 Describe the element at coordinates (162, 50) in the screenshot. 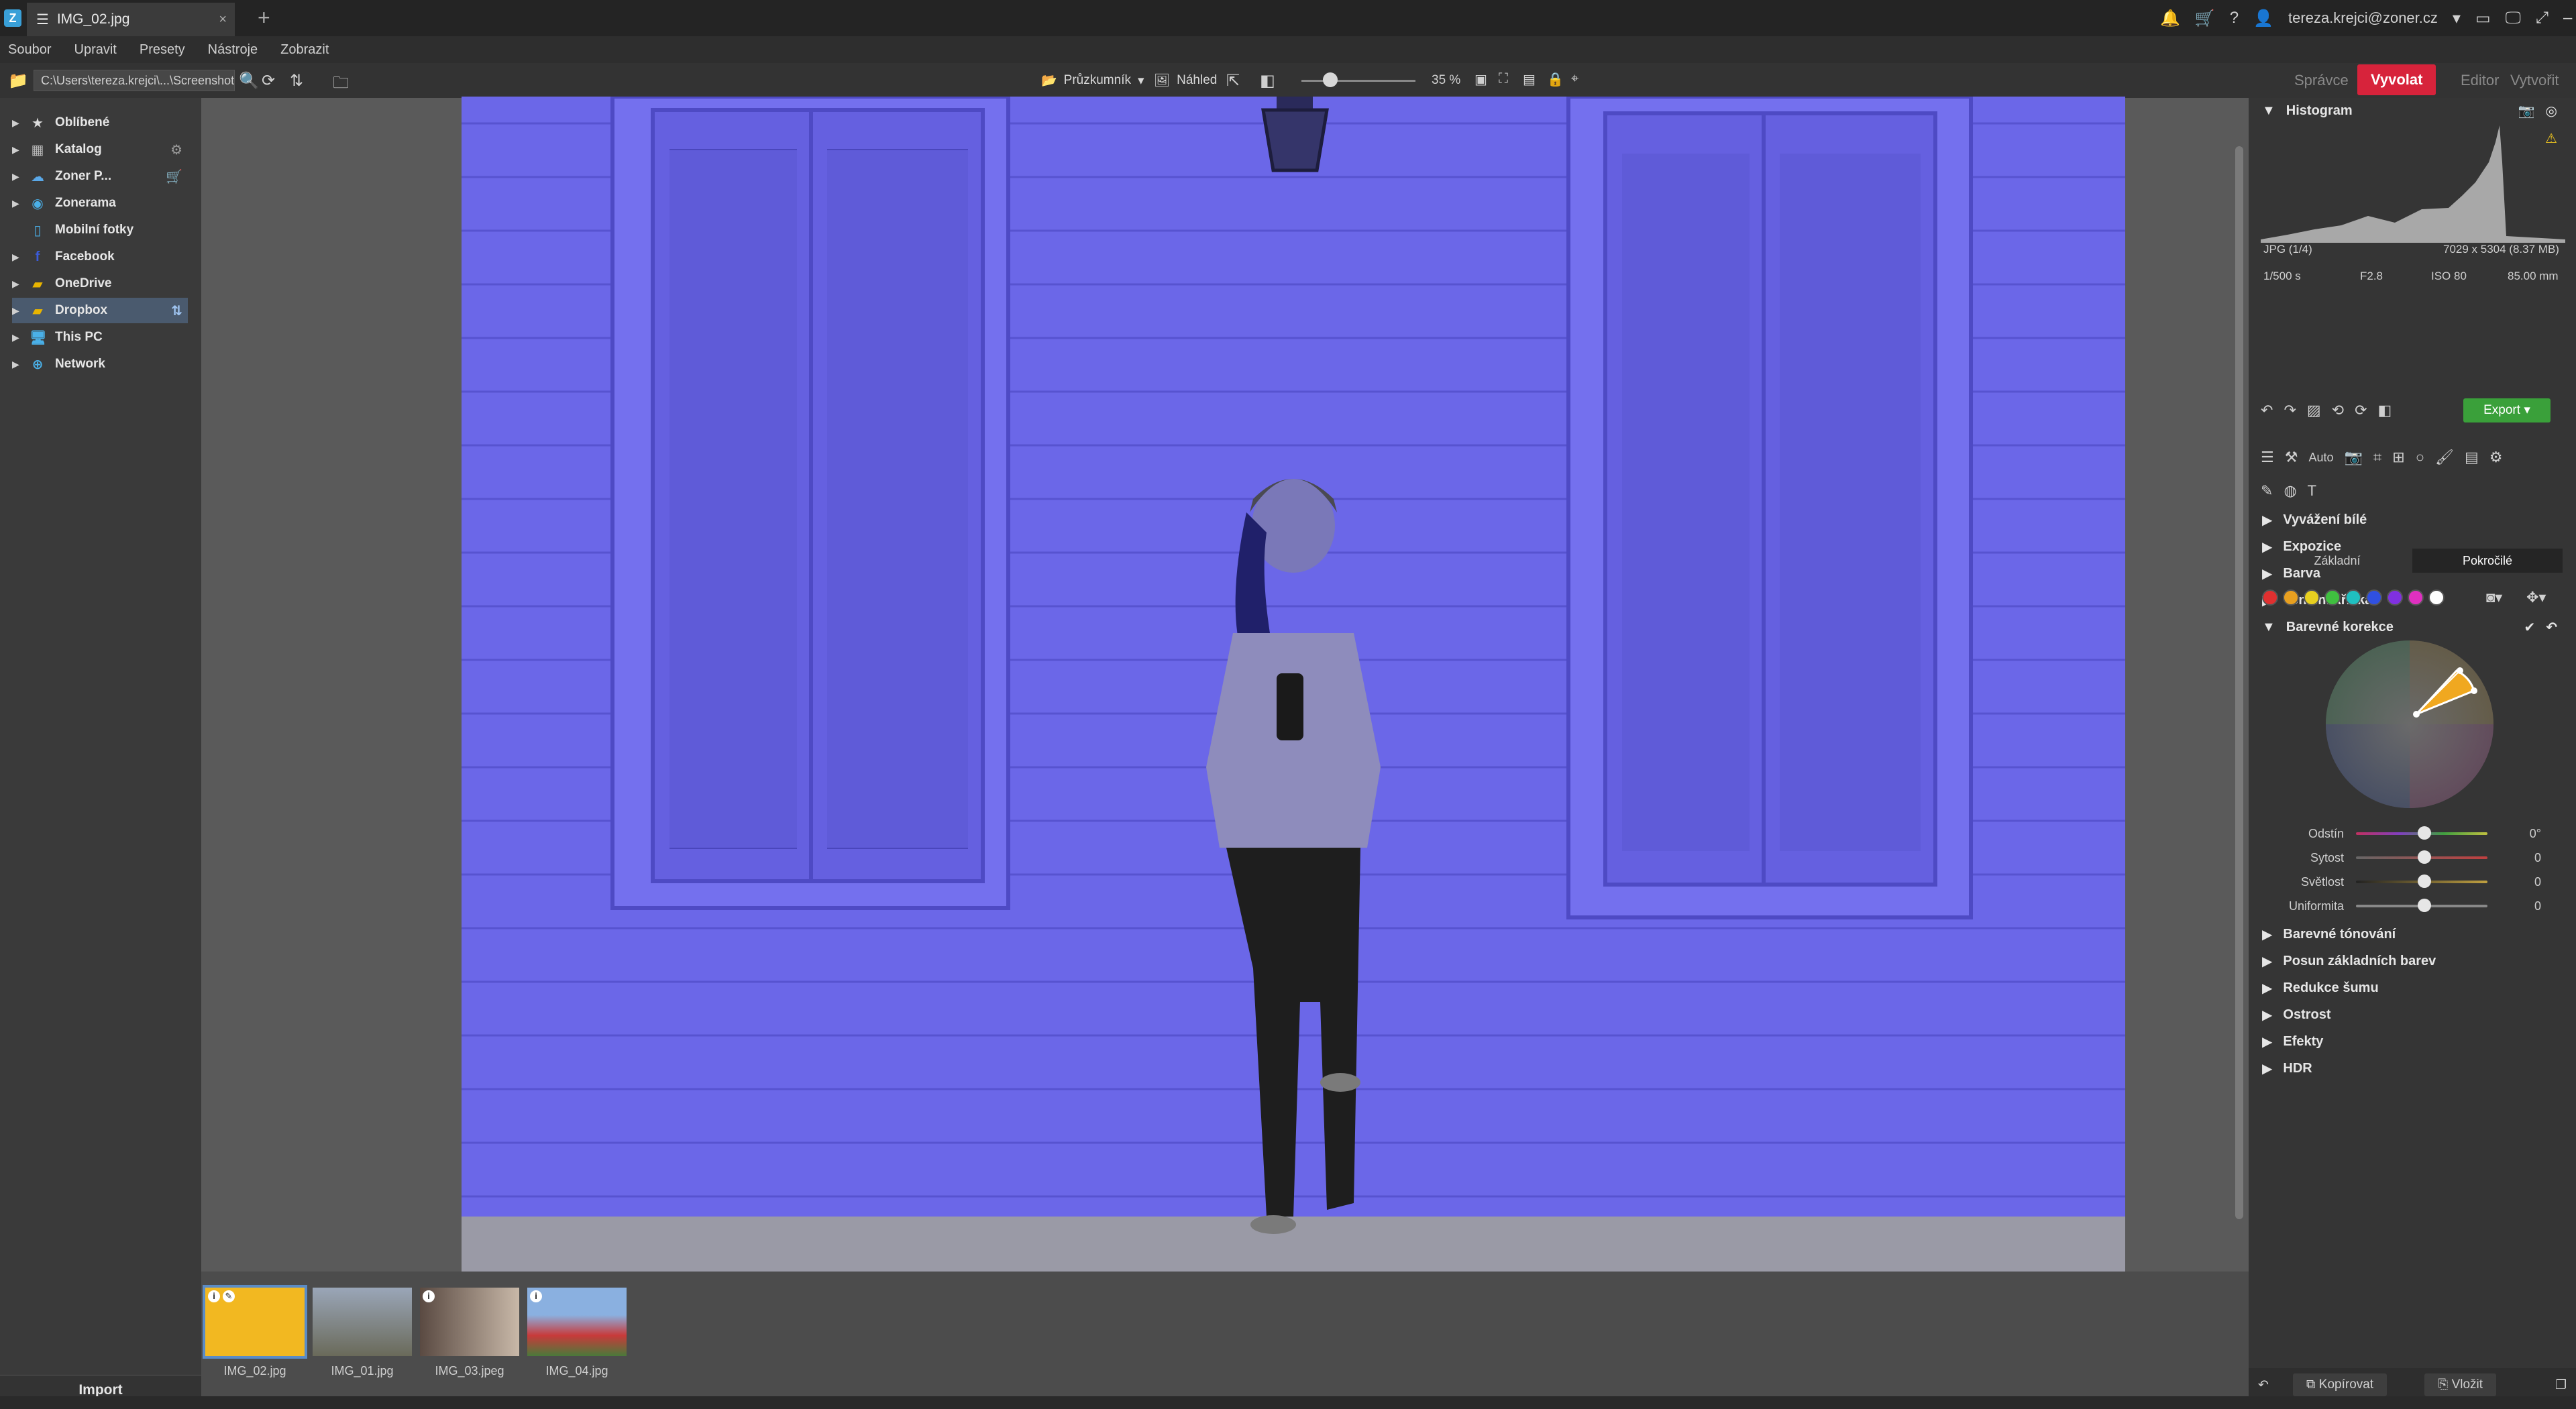

I see `menu-presety: Presety` at that location.